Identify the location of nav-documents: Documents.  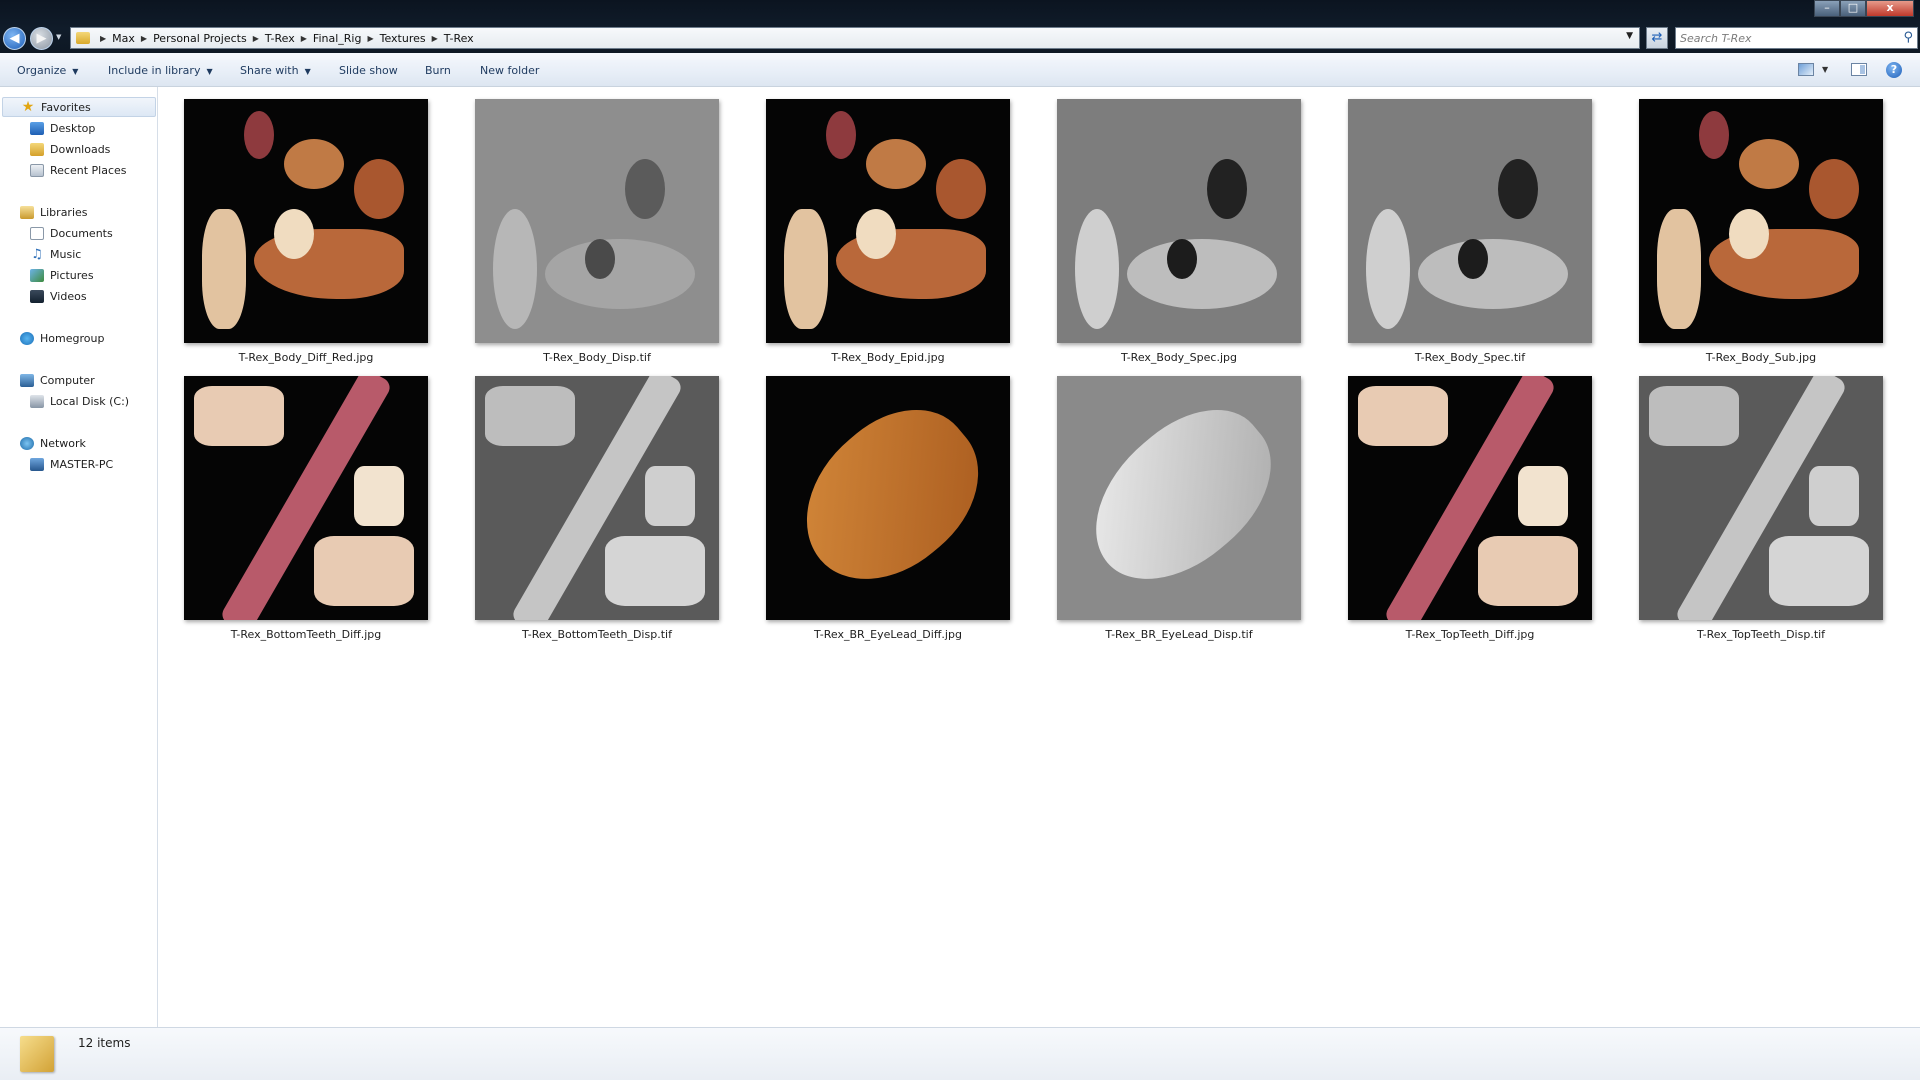
(71, 233).